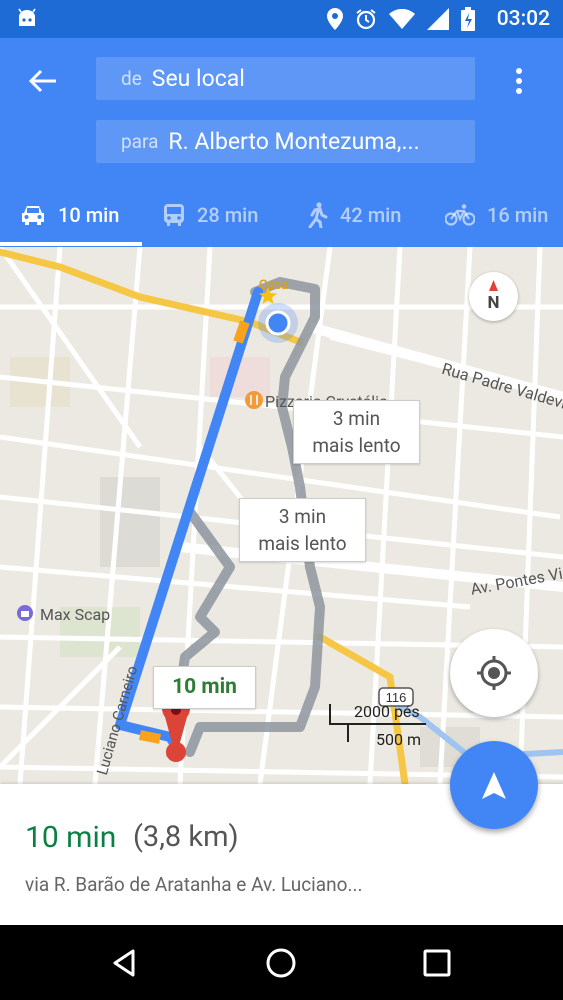 Image resolution: width=563 pixels, height=1000 pixels. What do you see at coordinates (371, 215) in the screenshot?
I see `walking-time: 42 min` at bounding box center [371, 215].